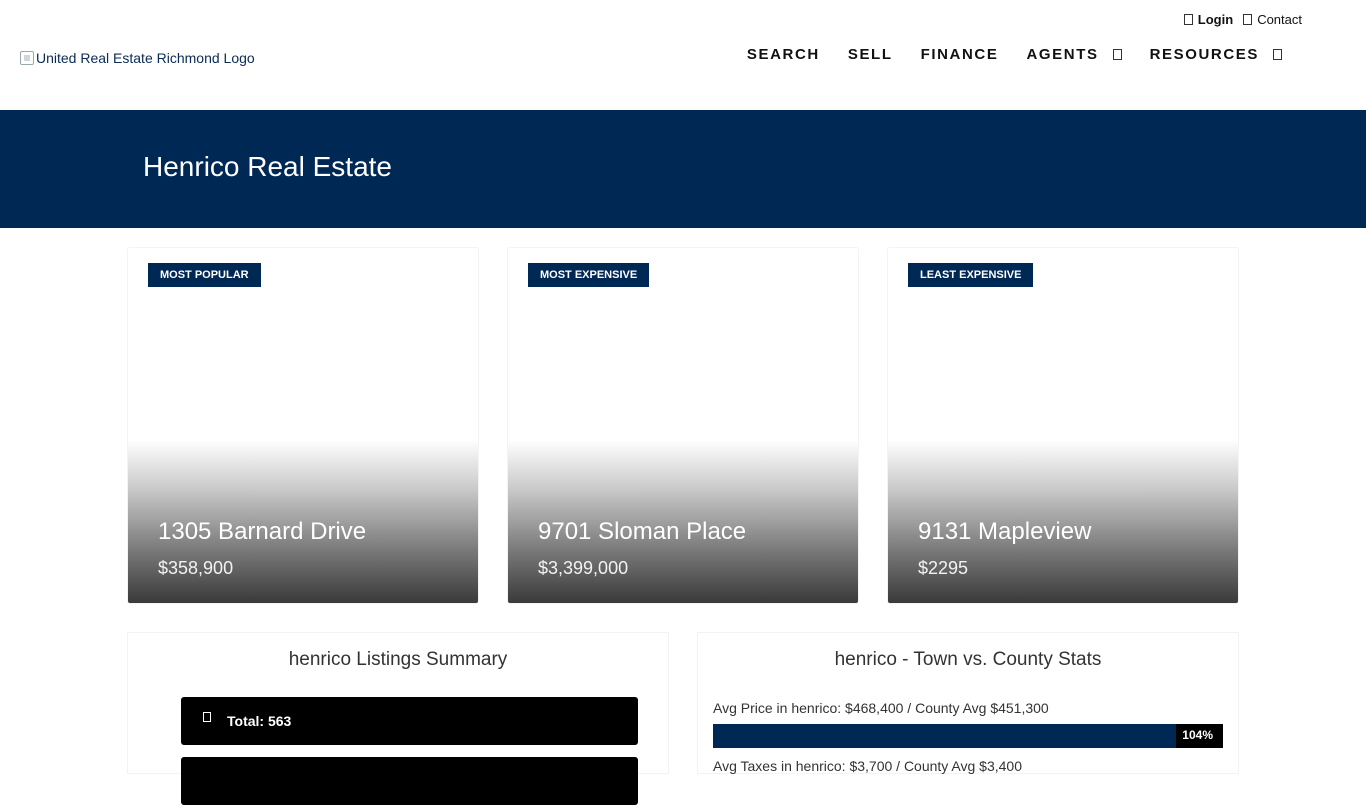 This screenshot has height=805, width=1366. Describe the element at coordinates (262, 531) in the screenshot. I see `listing-address: 1305 Barnard Drive` at that location.